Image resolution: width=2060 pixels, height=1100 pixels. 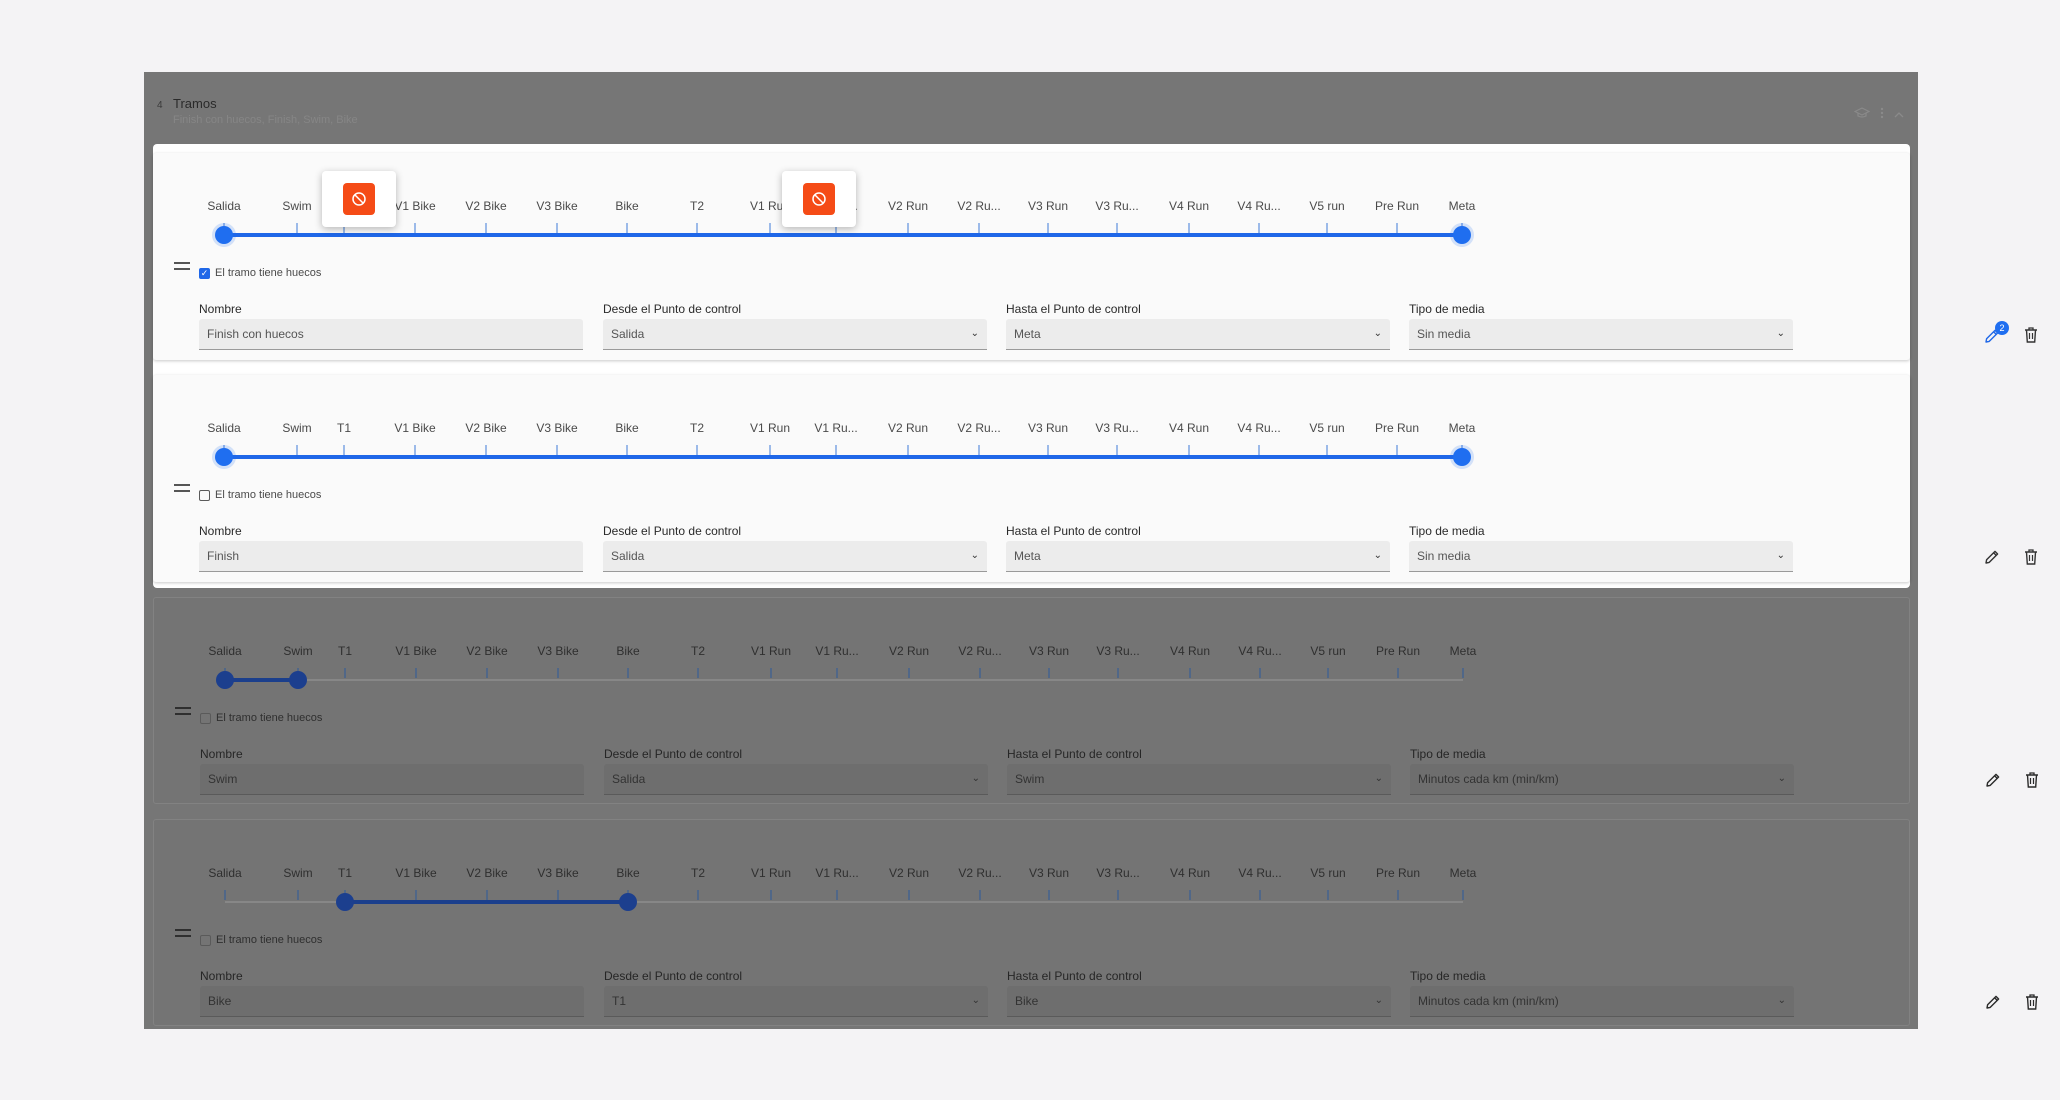 What do you see at coordinates (223, 779) in the screenshot?
I see `name-input-value: Swim` at bounding box center [223, 779].